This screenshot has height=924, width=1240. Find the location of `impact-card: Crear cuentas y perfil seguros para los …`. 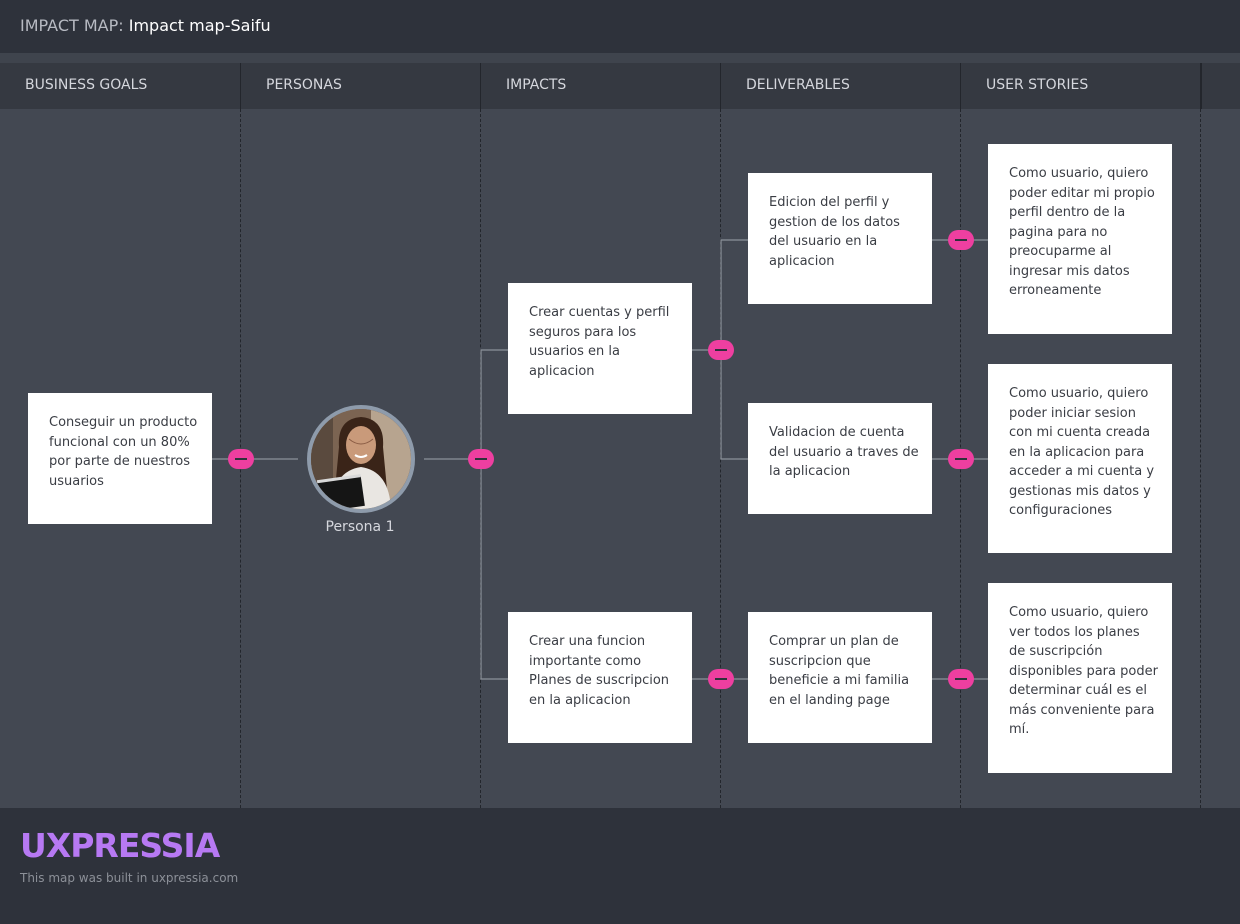

impact-card: Crear cuentas y perfil seguros para los … is located at coordinates (600, 348).